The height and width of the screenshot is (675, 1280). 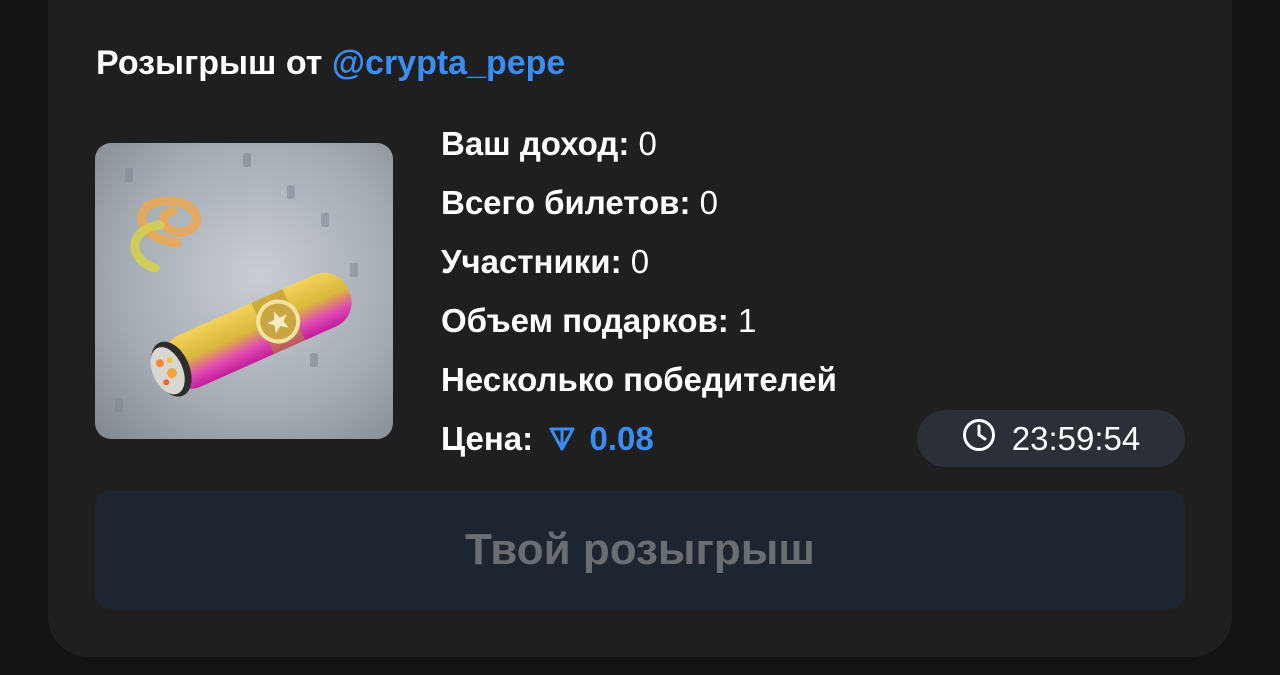 What do you see at coordinates (545, 261) in the screenshot?
I see `stat-participants: Участники: 0` at bounding box center [545, 261].